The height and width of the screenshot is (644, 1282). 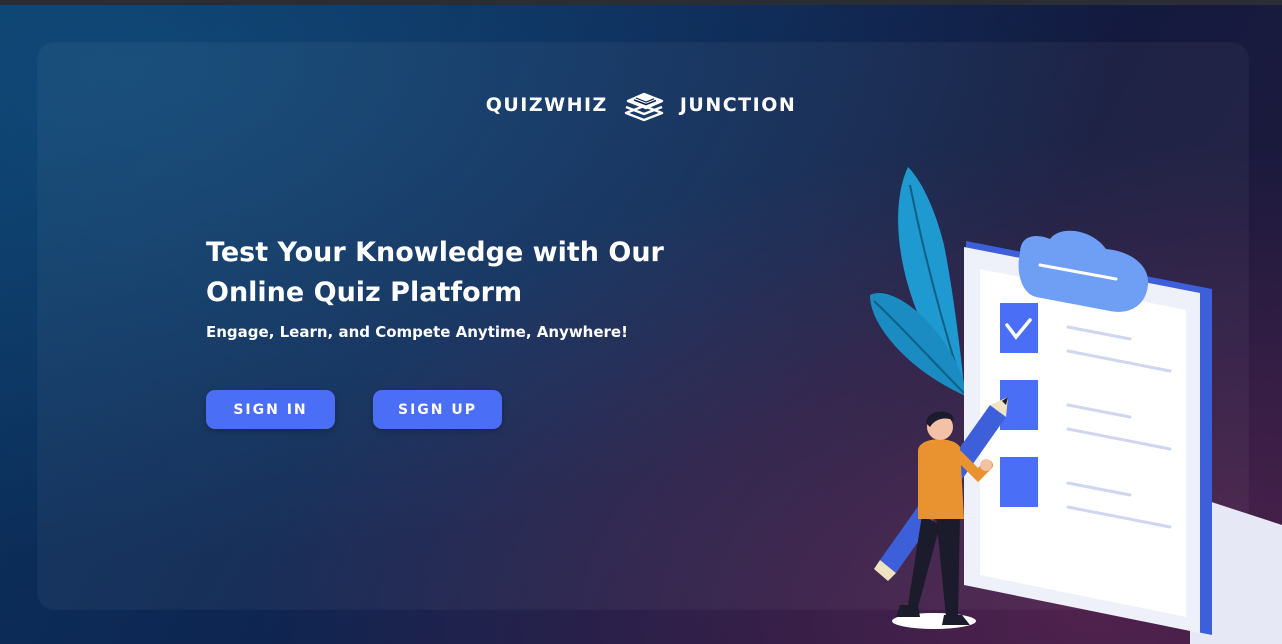 I want to click on sign-up-button: SIGN UP, so click(x=437, y=409).